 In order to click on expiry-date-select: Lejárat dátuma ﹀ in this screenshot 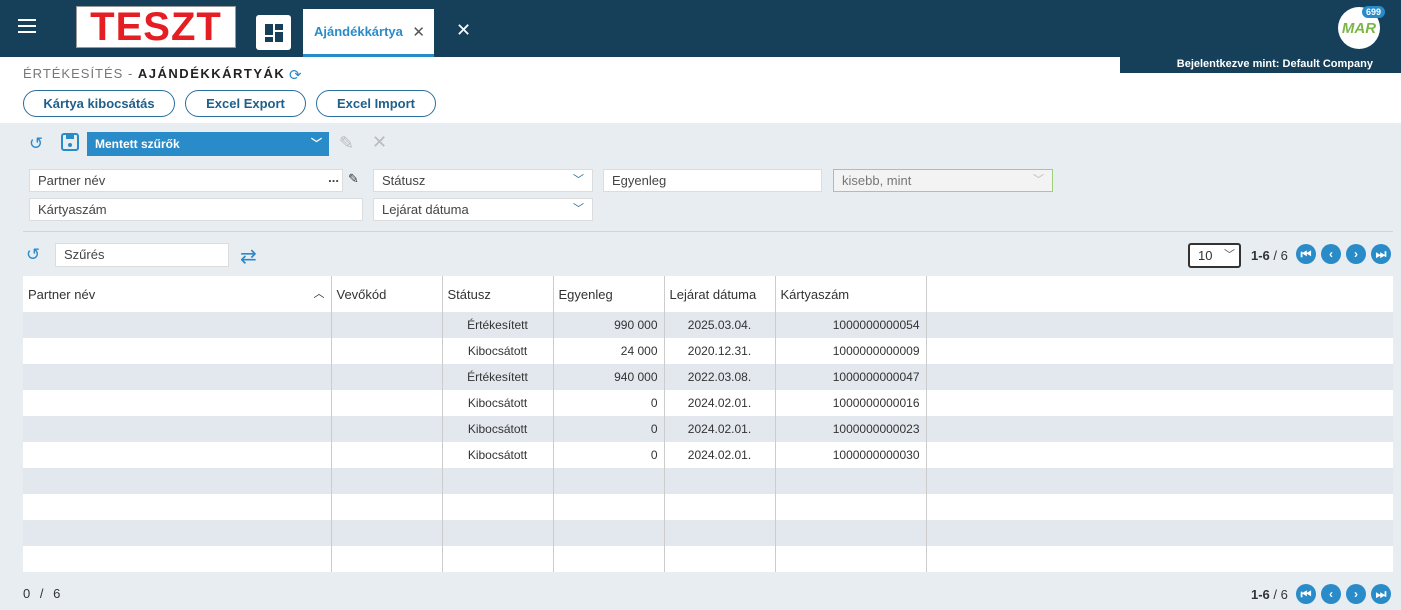, I will do `click(483, 209)`.